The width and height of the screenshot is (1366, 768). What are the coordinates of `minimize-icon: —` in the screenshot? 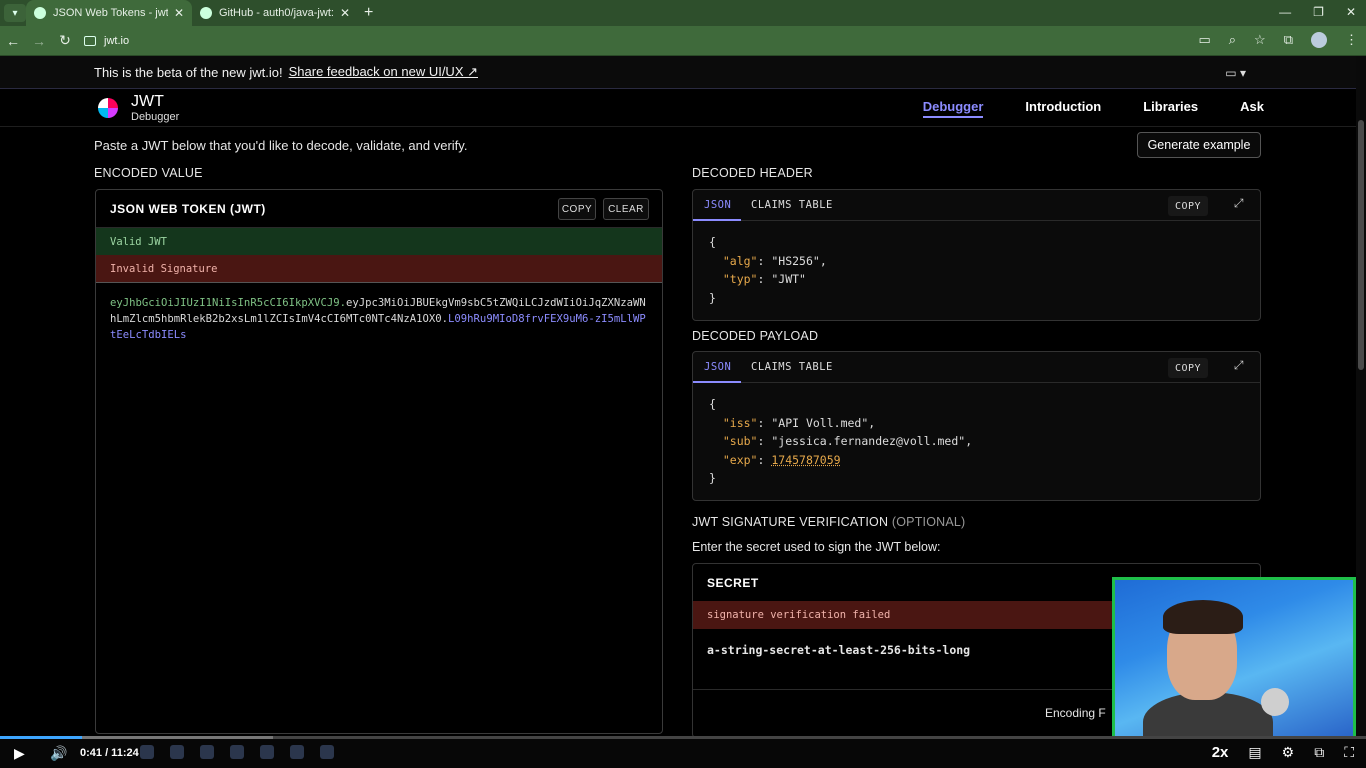 It's located at (1285, 12).